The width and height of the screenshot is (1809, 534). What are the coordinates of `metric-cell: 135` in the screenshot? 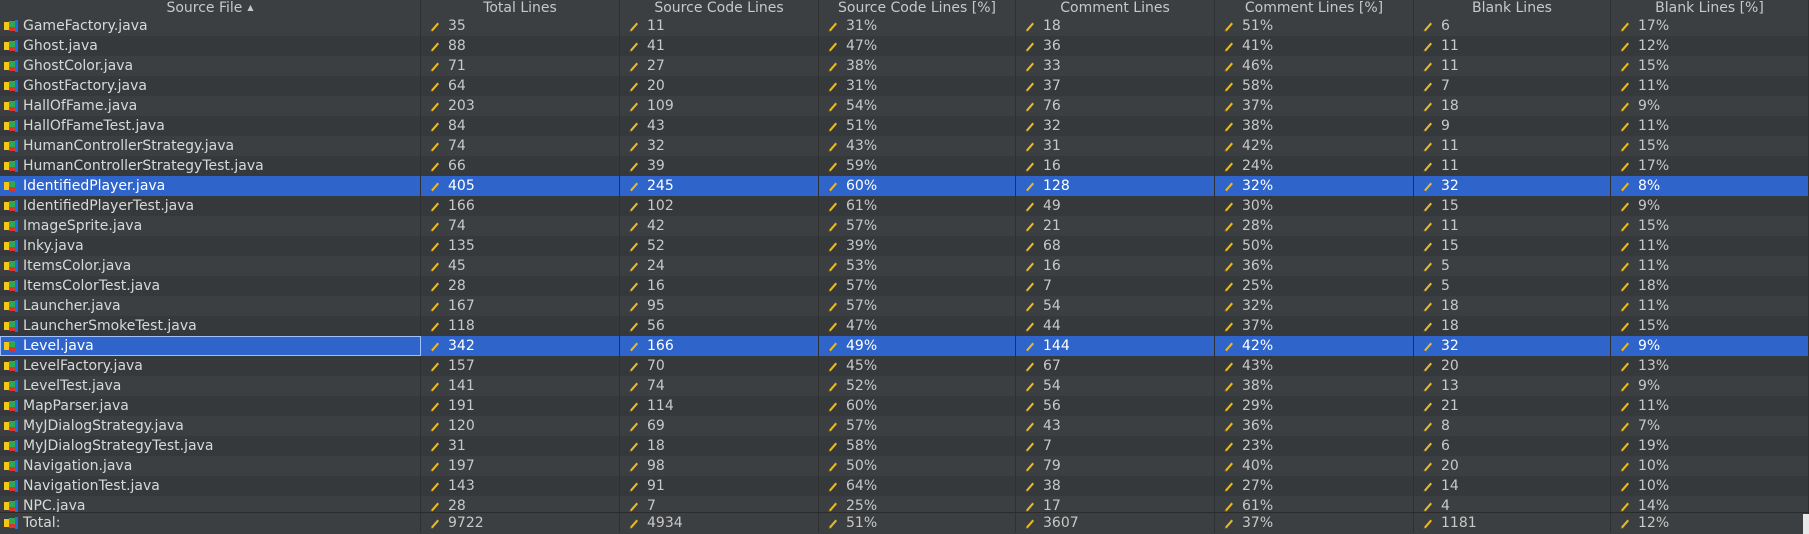 It's located at (520, 246).